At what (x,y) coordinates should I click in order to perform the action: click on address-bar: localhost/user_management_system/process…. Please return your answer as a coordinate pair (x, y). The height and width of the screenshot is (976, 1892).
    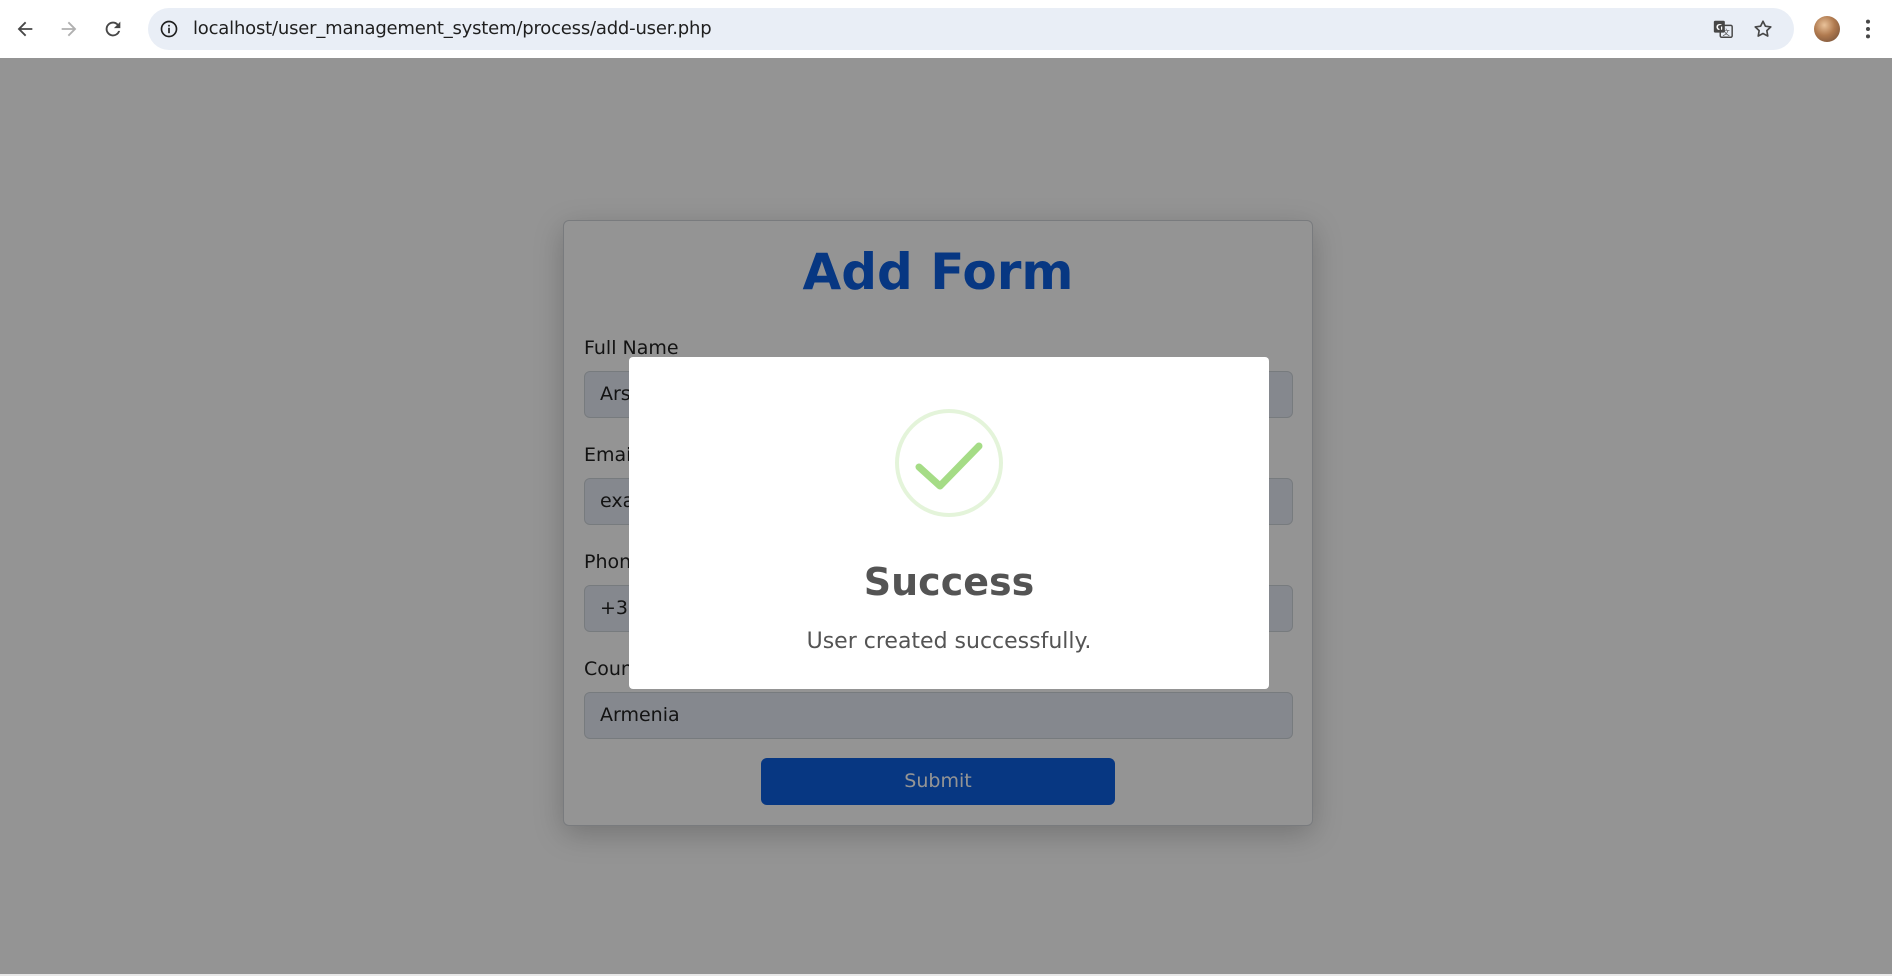
    Looking at the image, I should click on (971, 29).